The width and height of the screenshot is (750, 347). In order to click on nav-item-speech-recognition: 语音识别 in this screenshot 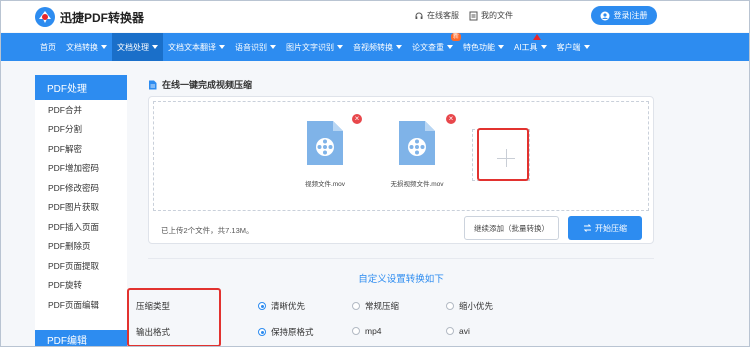, I will do `click(255, 47)`.